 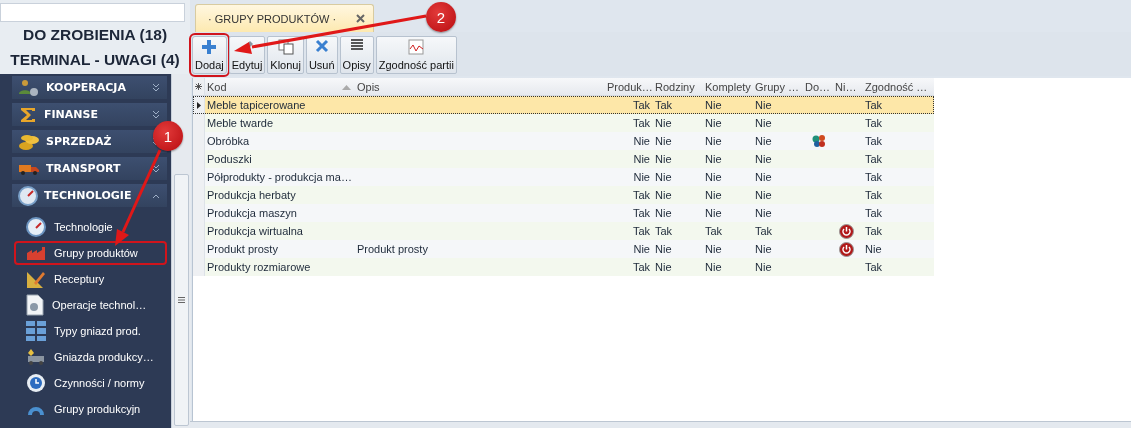 What do you see at coordinates (563, 141) in the screenshot?
I see `table-row: Obróbka Nie Nie Nie Nie Tak` at bounding box center [563, 141].